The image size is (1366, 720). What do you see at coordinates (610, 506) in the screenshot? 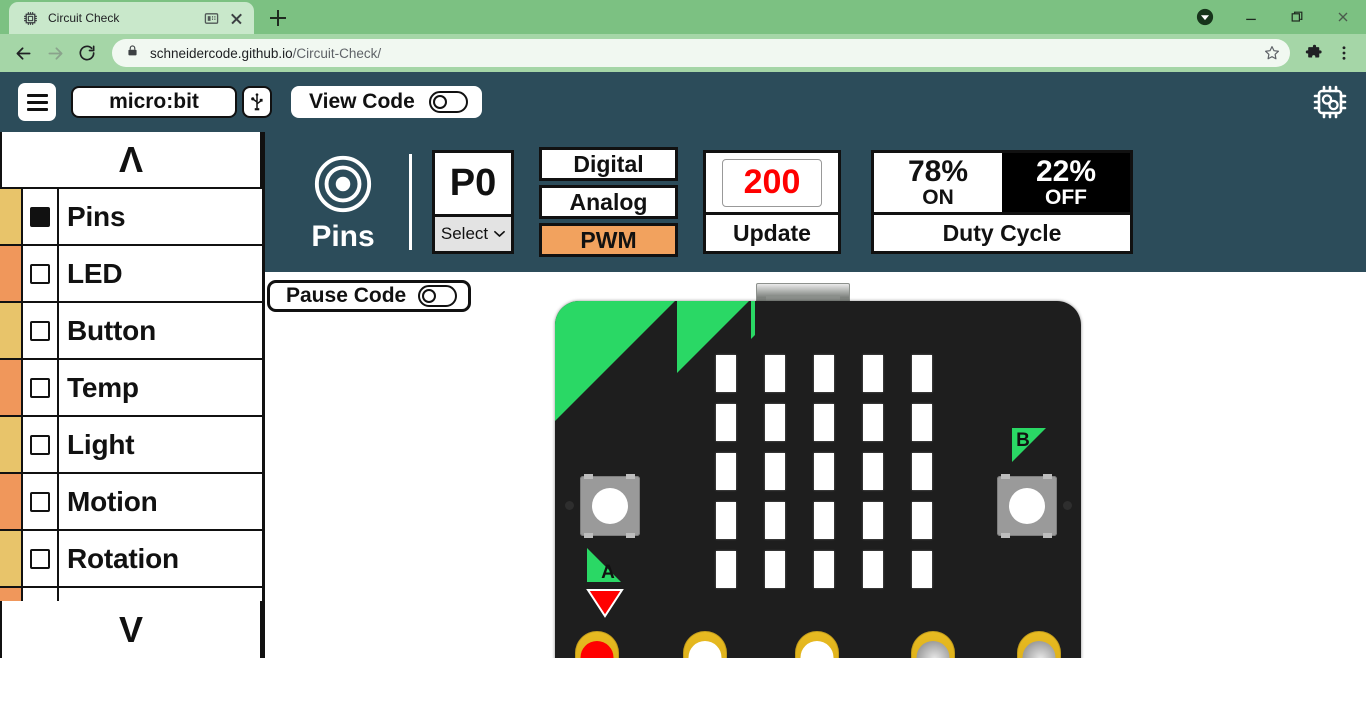
I see `button-a` at bounding box center [610, 506].